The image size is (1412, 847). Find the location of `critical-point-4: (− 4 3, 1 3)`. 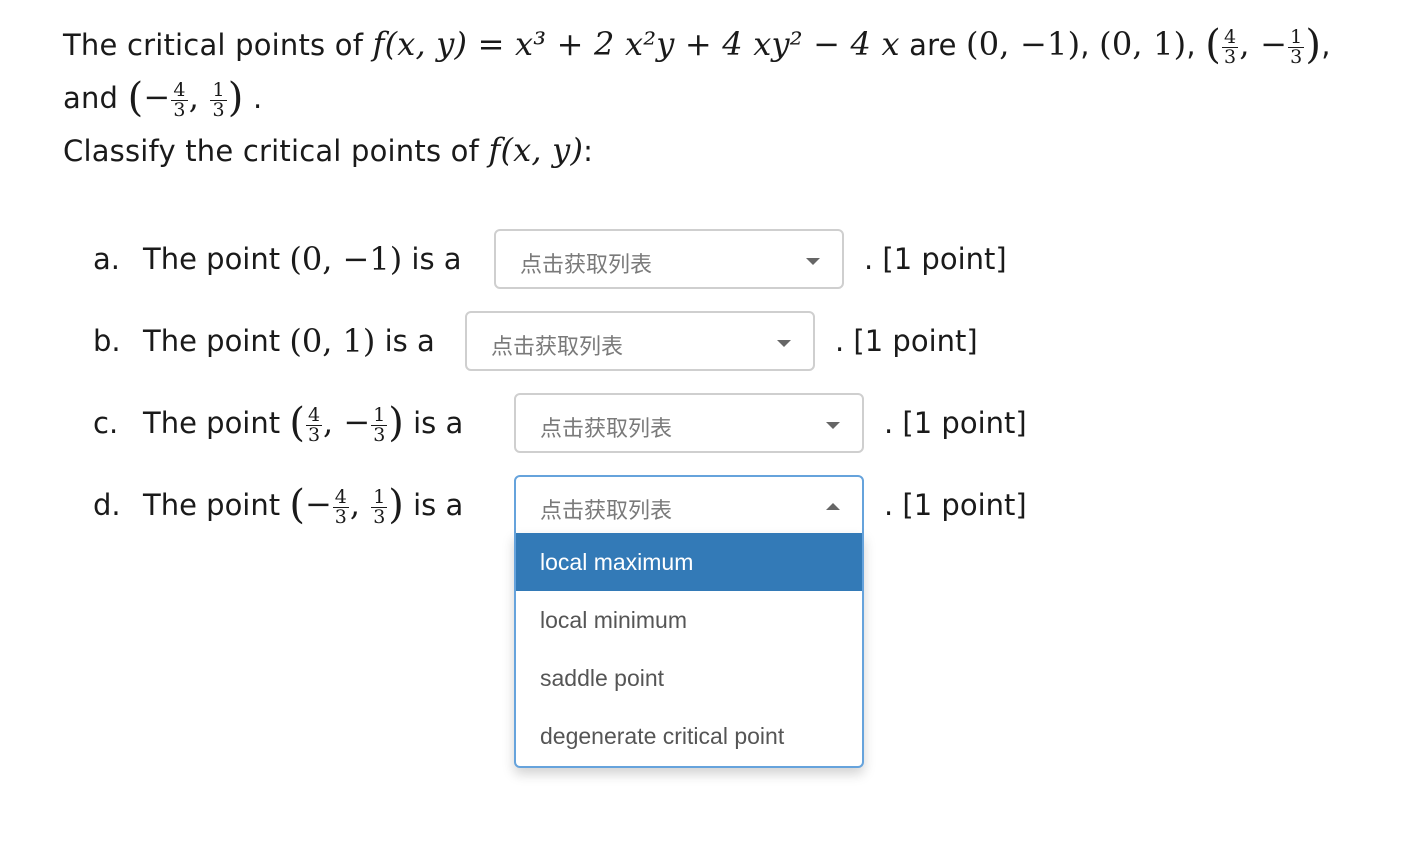

critical-point-4: (− 4 3, 1 3) is located at coordinates (185, 98).